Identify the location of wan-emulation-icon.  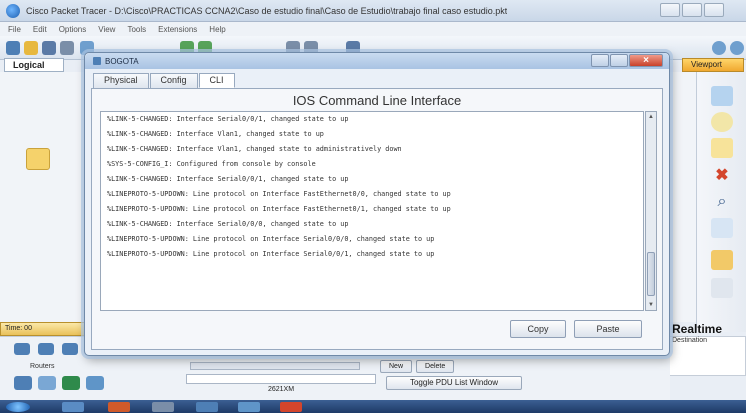
(47, 383).